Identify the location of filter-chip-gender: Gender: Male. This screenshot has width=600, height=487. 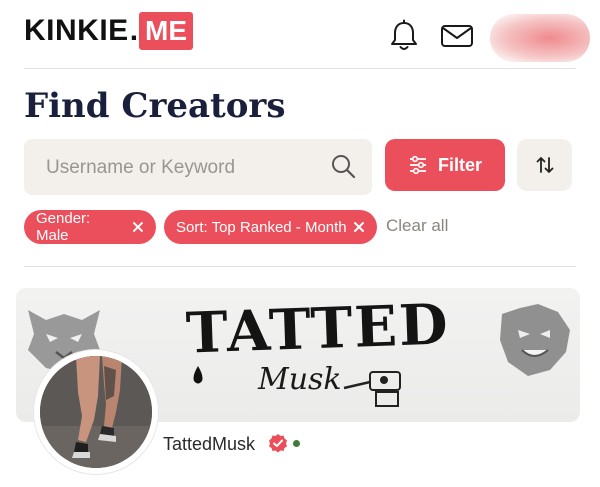
(90, 227).